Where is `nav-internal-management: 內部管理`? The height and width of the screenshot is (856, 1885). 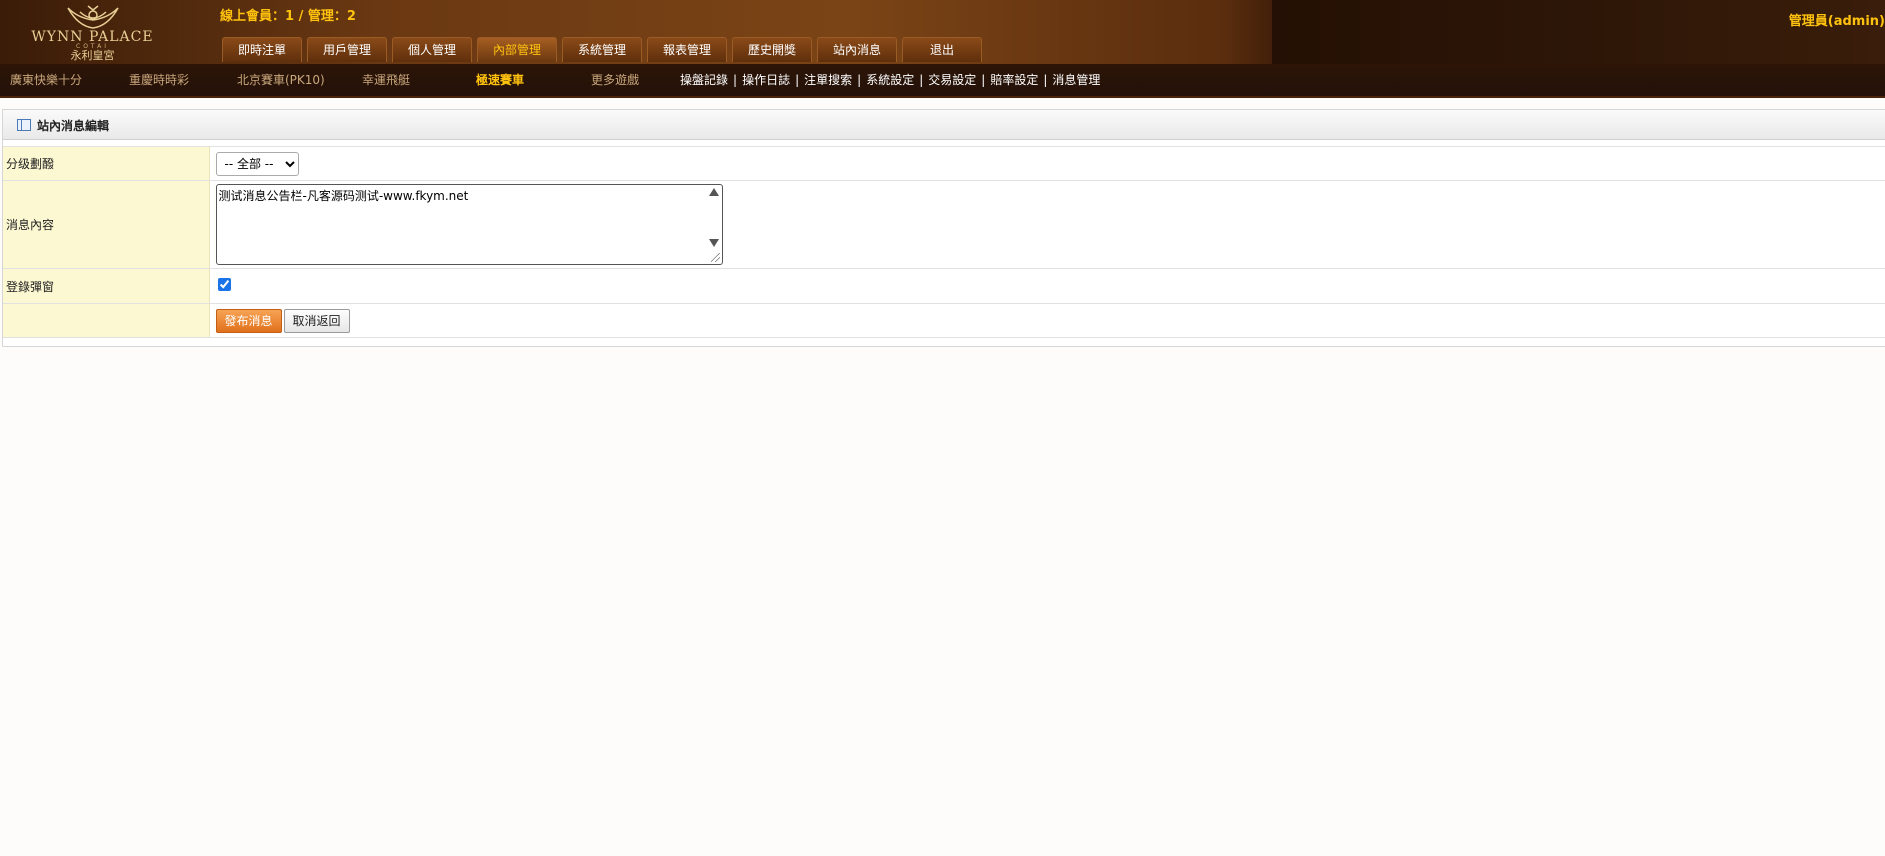 nav-internal-management: 內部管理 is located at coordinates (517, 49).